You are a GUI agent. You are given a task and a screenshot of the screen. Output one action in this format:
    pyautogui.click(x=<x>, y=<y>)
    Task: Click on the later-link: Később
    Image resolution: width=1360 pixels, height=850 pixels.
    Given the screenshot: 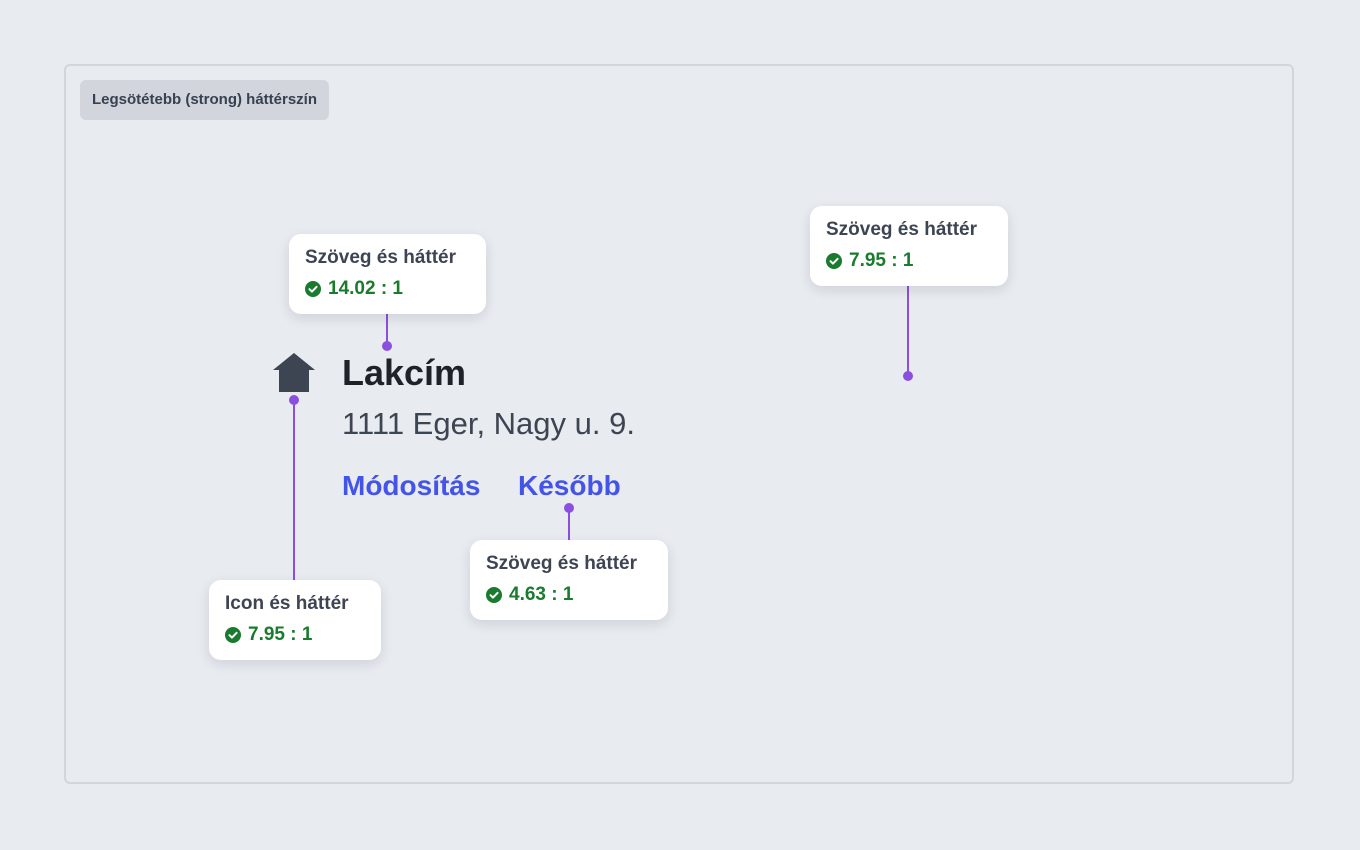 What is the action you would take?
    pyautogui.click(x=569, y=486)
    